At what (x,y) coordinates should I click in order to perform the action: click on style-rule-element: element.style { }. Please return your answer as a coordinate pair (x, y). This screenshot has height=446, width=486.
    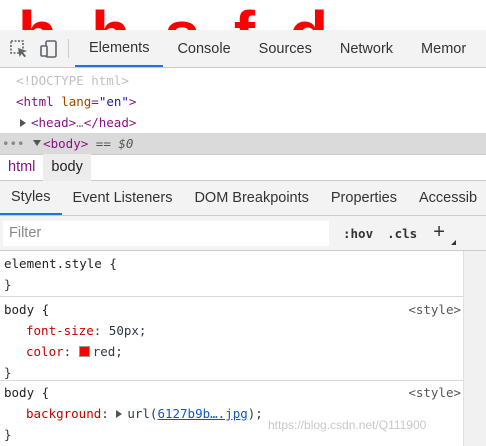
    Looking at the image, I should click on (231, 274).